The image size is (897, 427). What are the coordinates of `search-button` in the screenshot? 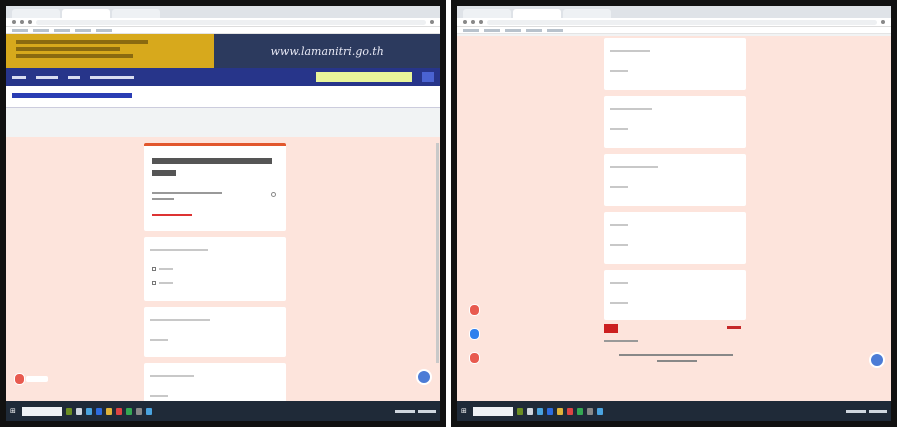 It's located at (428, 77).